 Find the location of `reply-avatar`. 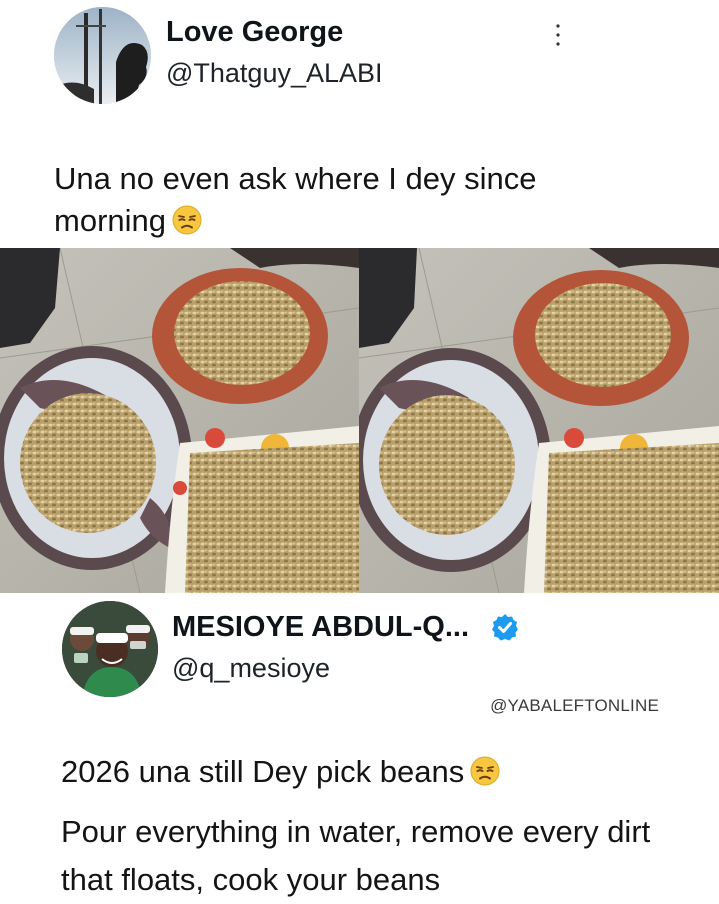

reply-avatar is located at coordinates (110, 649).